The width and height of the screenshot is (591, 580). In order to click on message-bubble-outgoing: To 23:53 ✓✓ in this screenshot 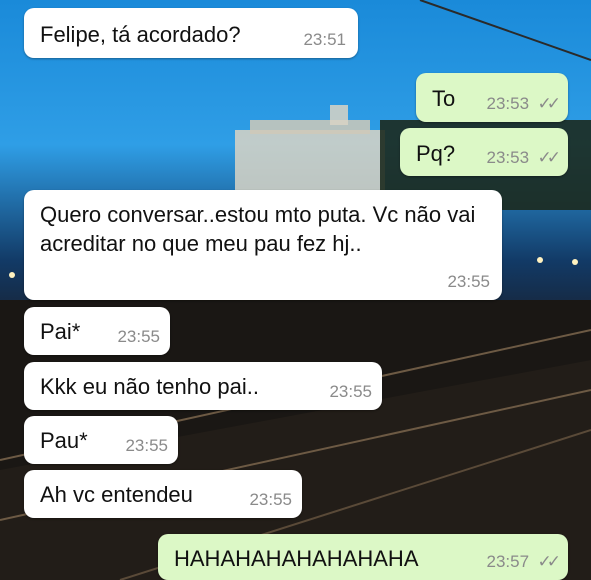, I will do `click(492, 97)`.